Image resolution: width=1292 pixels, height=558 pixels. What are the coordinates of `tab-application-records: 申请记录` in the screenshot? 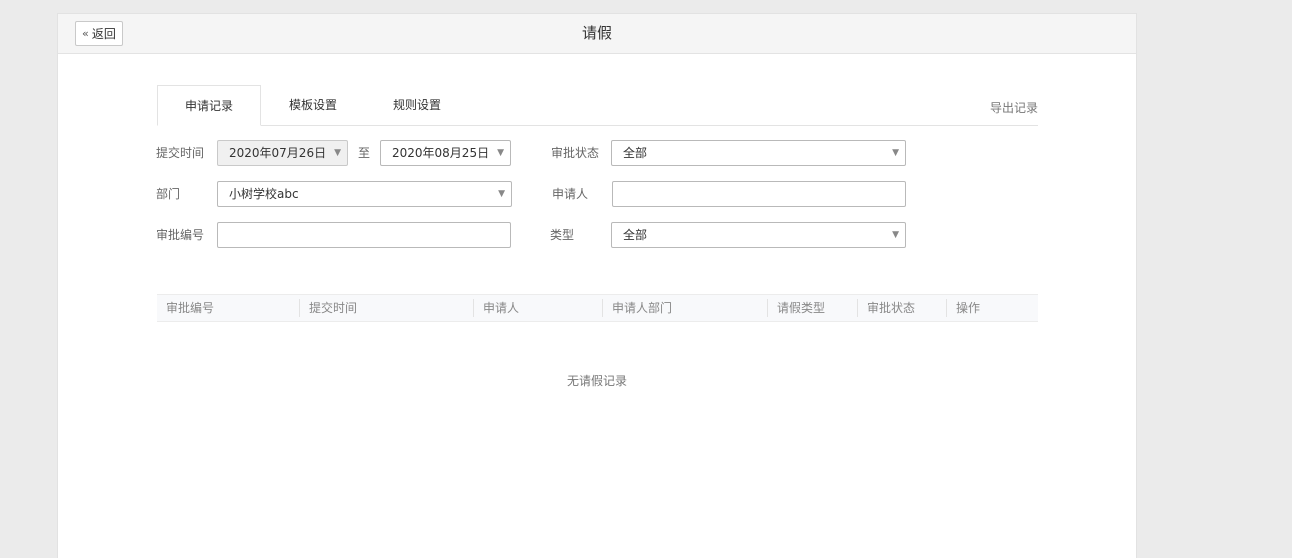 It's located at (209, 105).